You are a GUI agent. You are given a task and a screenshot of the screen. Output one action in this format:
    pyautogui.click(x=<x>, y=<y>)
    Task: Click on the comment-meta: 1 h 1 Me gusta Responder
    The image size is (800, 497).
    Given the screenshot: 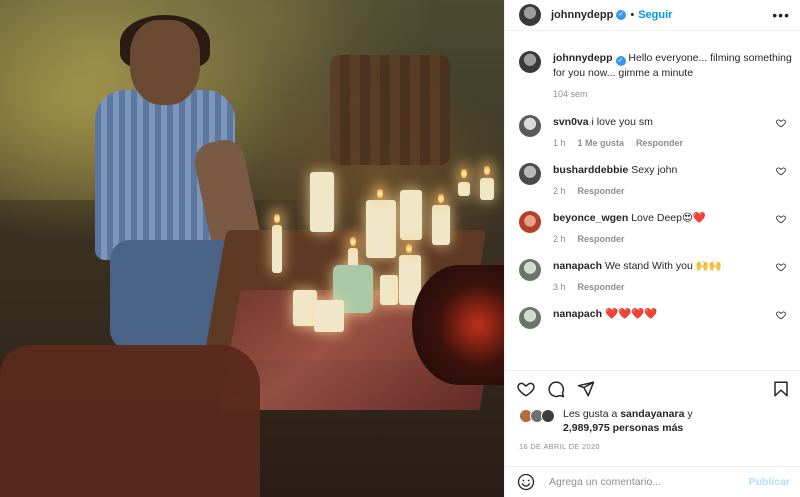 What is the action you would take?
    pyautogui.click(x=672, y=143)
    